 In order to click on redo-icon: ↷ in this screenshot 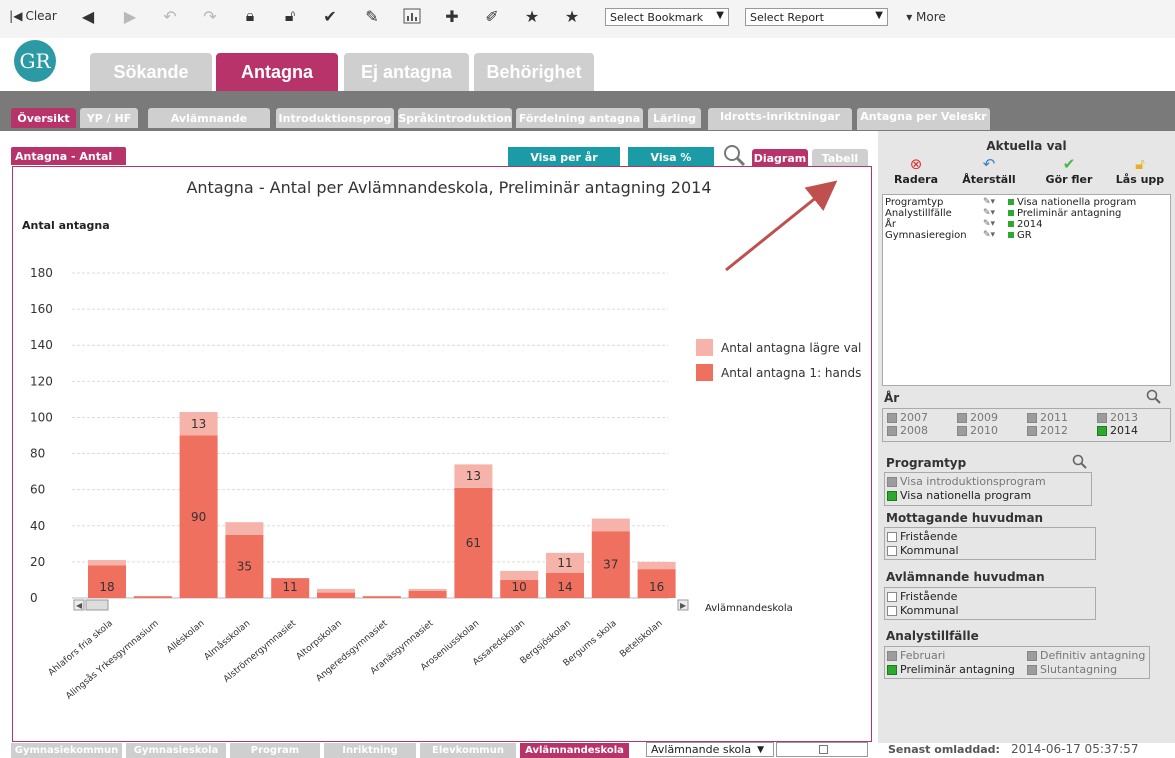, I will do `click(210, 16)`.